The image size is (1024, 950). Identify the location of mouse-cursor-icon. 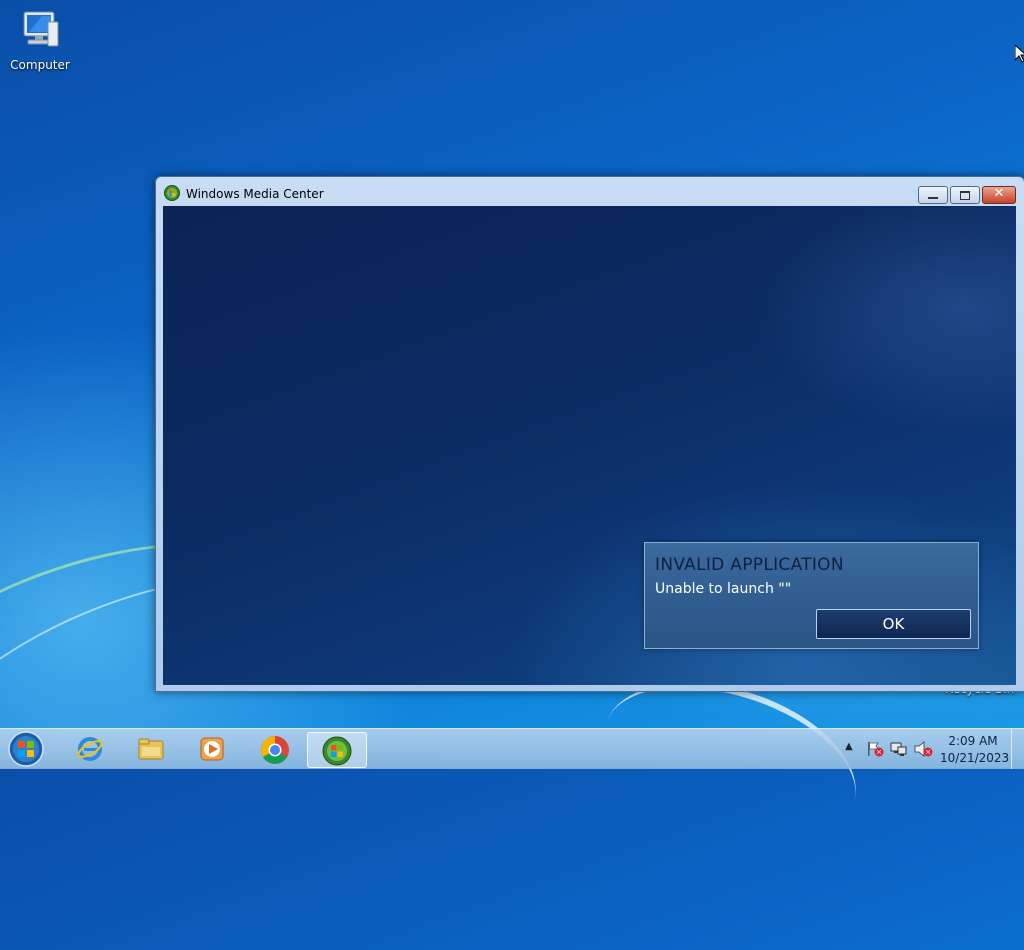
(1019, 55).